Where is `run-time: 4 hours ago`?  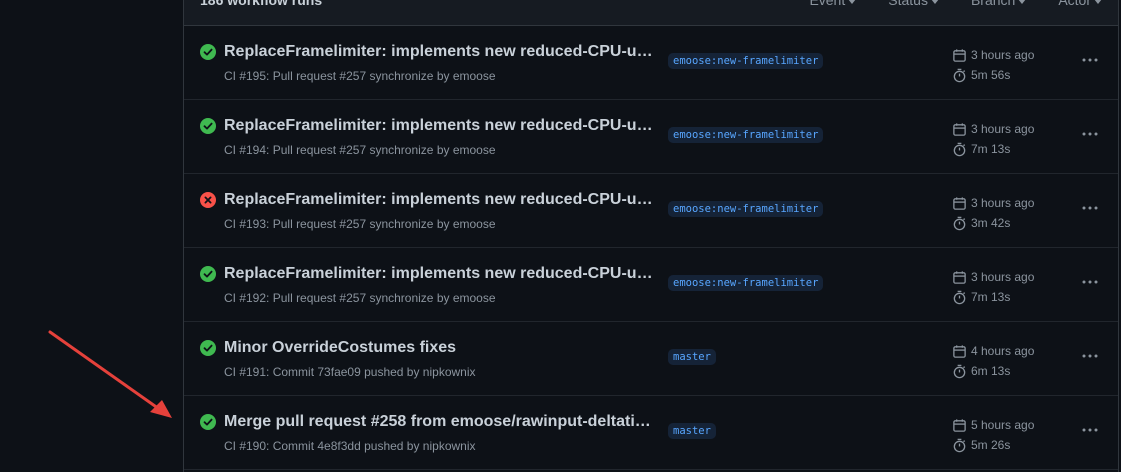
run-time: 4 hours ago is located at coordinates (993, 351).